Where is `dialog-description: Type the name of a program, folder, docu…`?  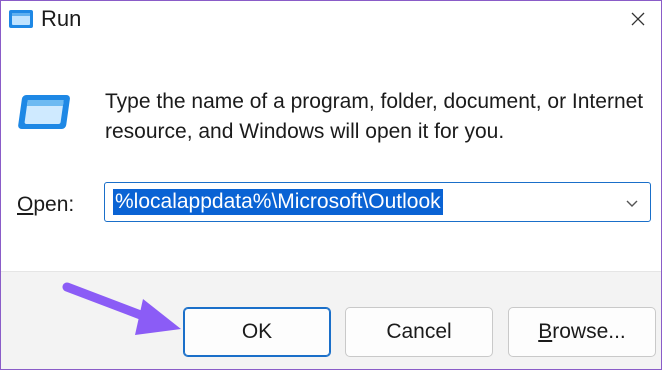
dialog-description: Type the name of a program, folder, docu… is located at coordinates (374, 116).